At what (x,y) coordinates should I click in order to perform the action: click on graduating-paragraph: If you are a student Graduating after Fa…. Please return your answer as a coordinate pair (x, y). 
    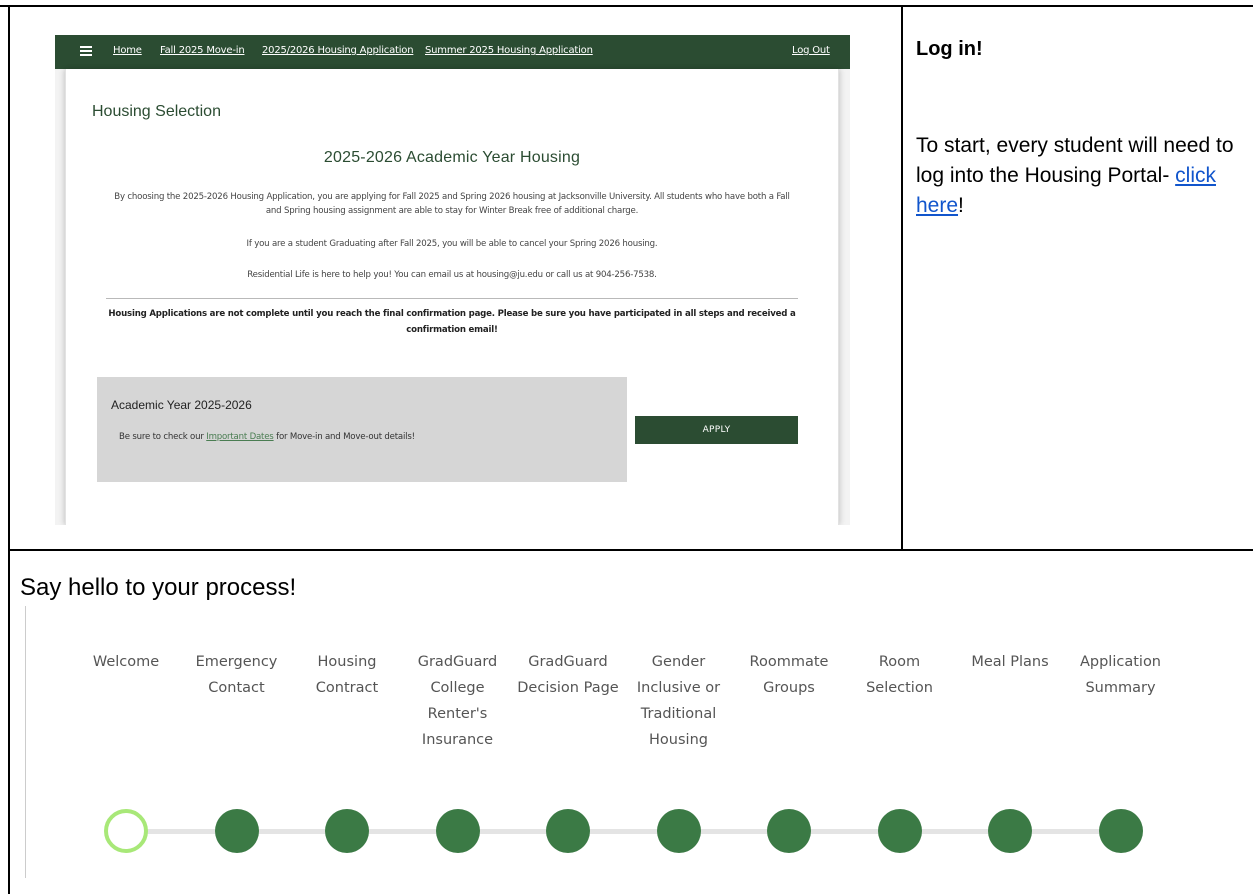
    Looking at the image, I should click on (452, 244).